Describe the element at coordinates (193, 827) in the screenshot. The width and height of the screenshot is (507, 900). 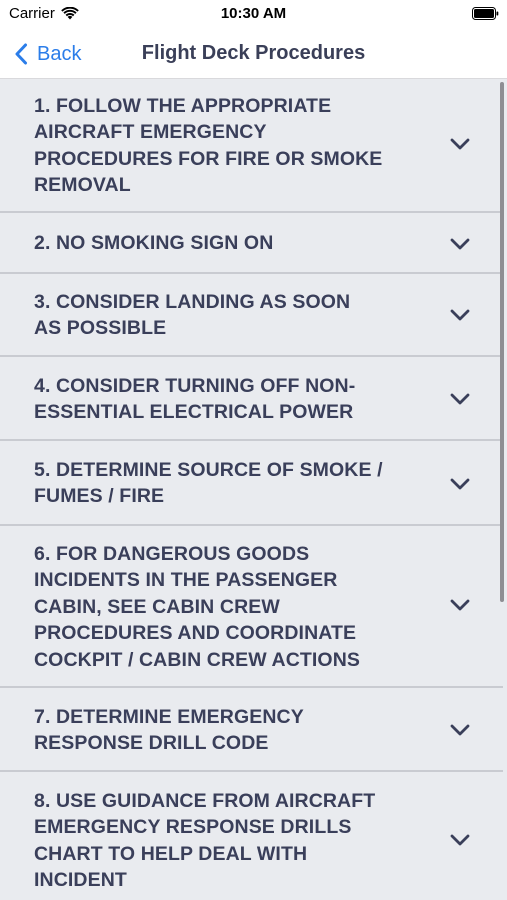
I see `procedure-line: EMERGENCY RESPONSE DRILLS` at that location.